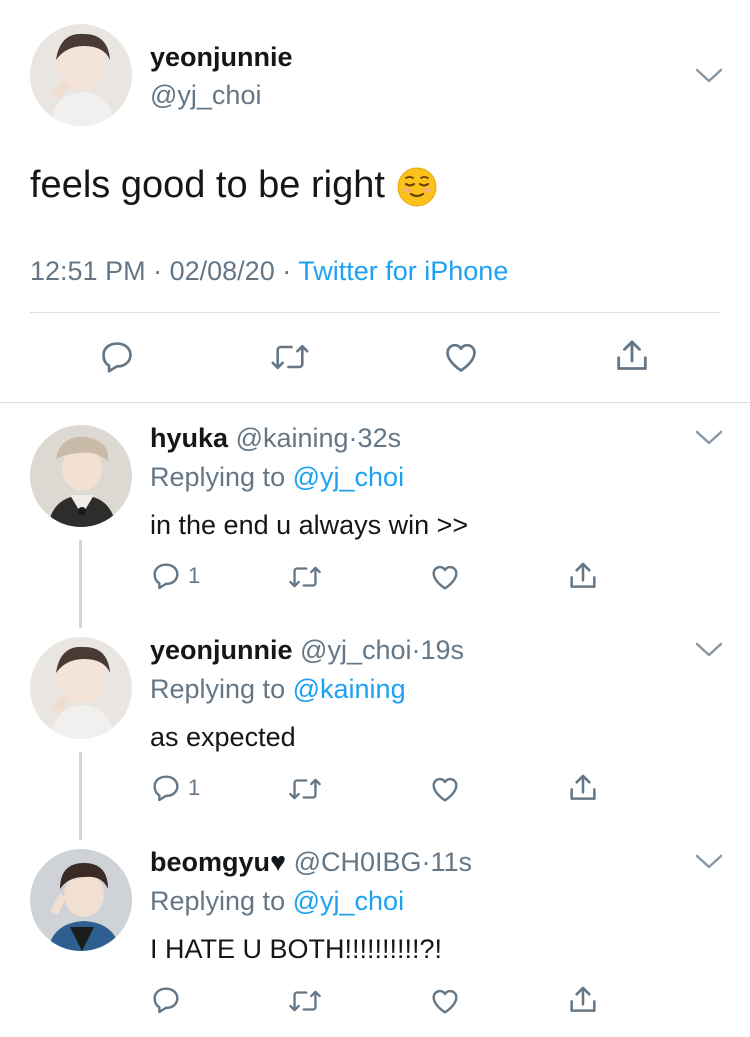 The width and height of the screenshot is (750, 1037). Describe the element at coordinates (358, 862) in the screenshot. I see `reply-author-handle: @CH0IBG` at that location.